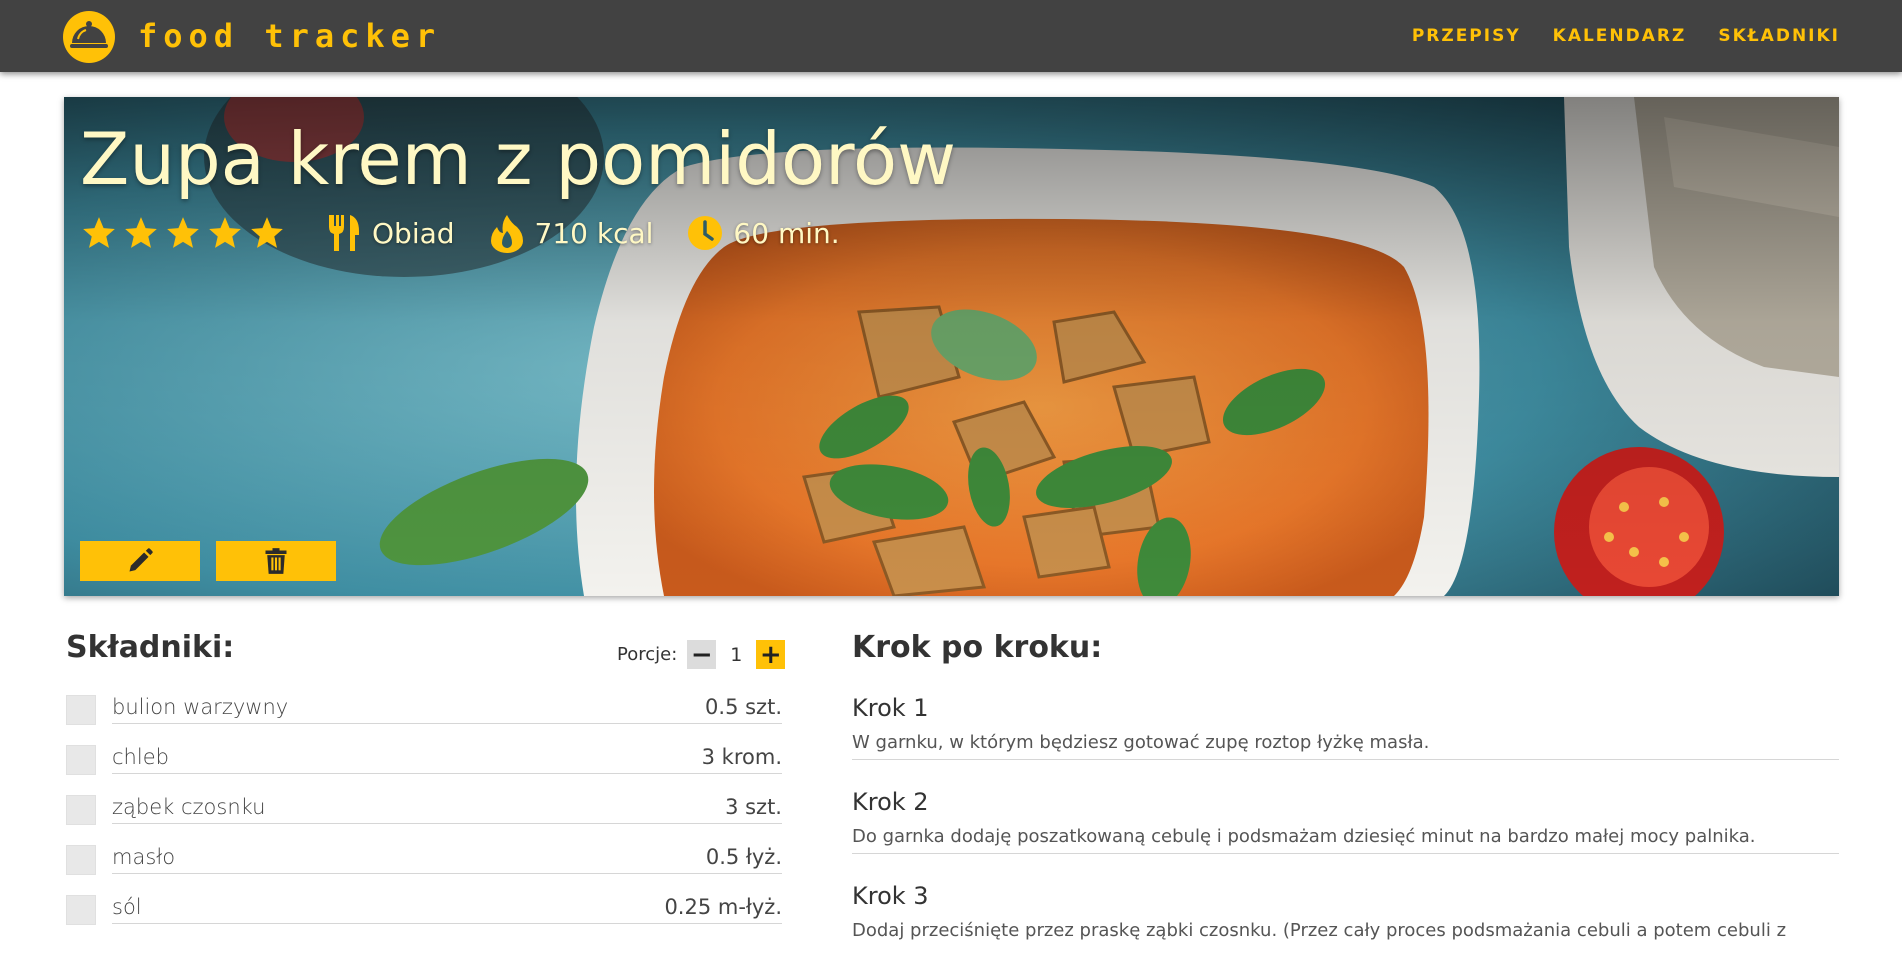 The height and width of the screenshot is (974, 1902). I want to click on step-label: Krok 3, so click(890, 896).